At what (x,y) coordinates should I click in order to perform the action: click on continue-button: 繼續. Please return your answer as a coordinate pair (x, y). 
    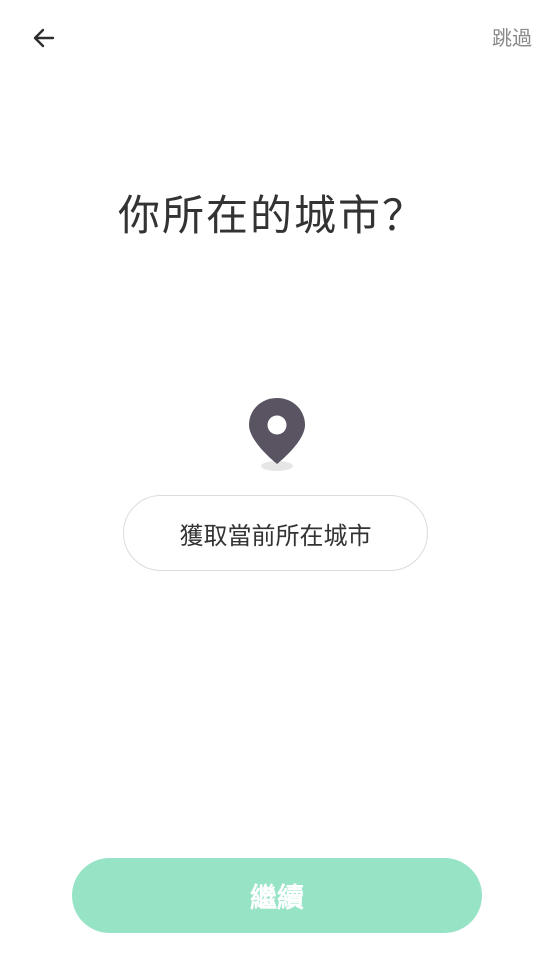
    Looking at the image, I should click on (277, 895).